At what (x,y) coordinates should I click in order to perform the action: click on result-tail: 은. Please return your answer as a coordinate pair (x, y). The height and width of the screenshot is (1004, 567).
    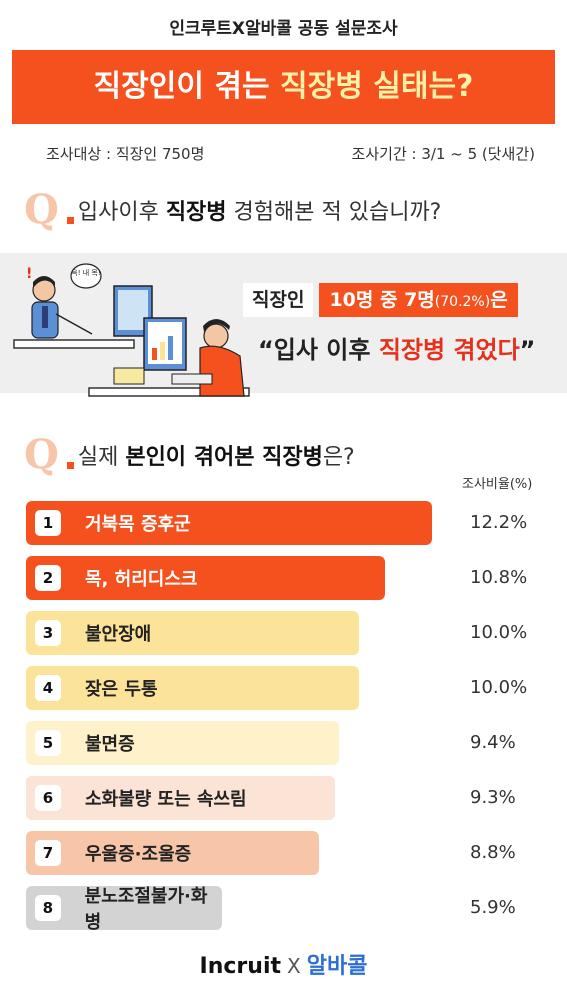
    Looking at the image, I should click on (499, 300).